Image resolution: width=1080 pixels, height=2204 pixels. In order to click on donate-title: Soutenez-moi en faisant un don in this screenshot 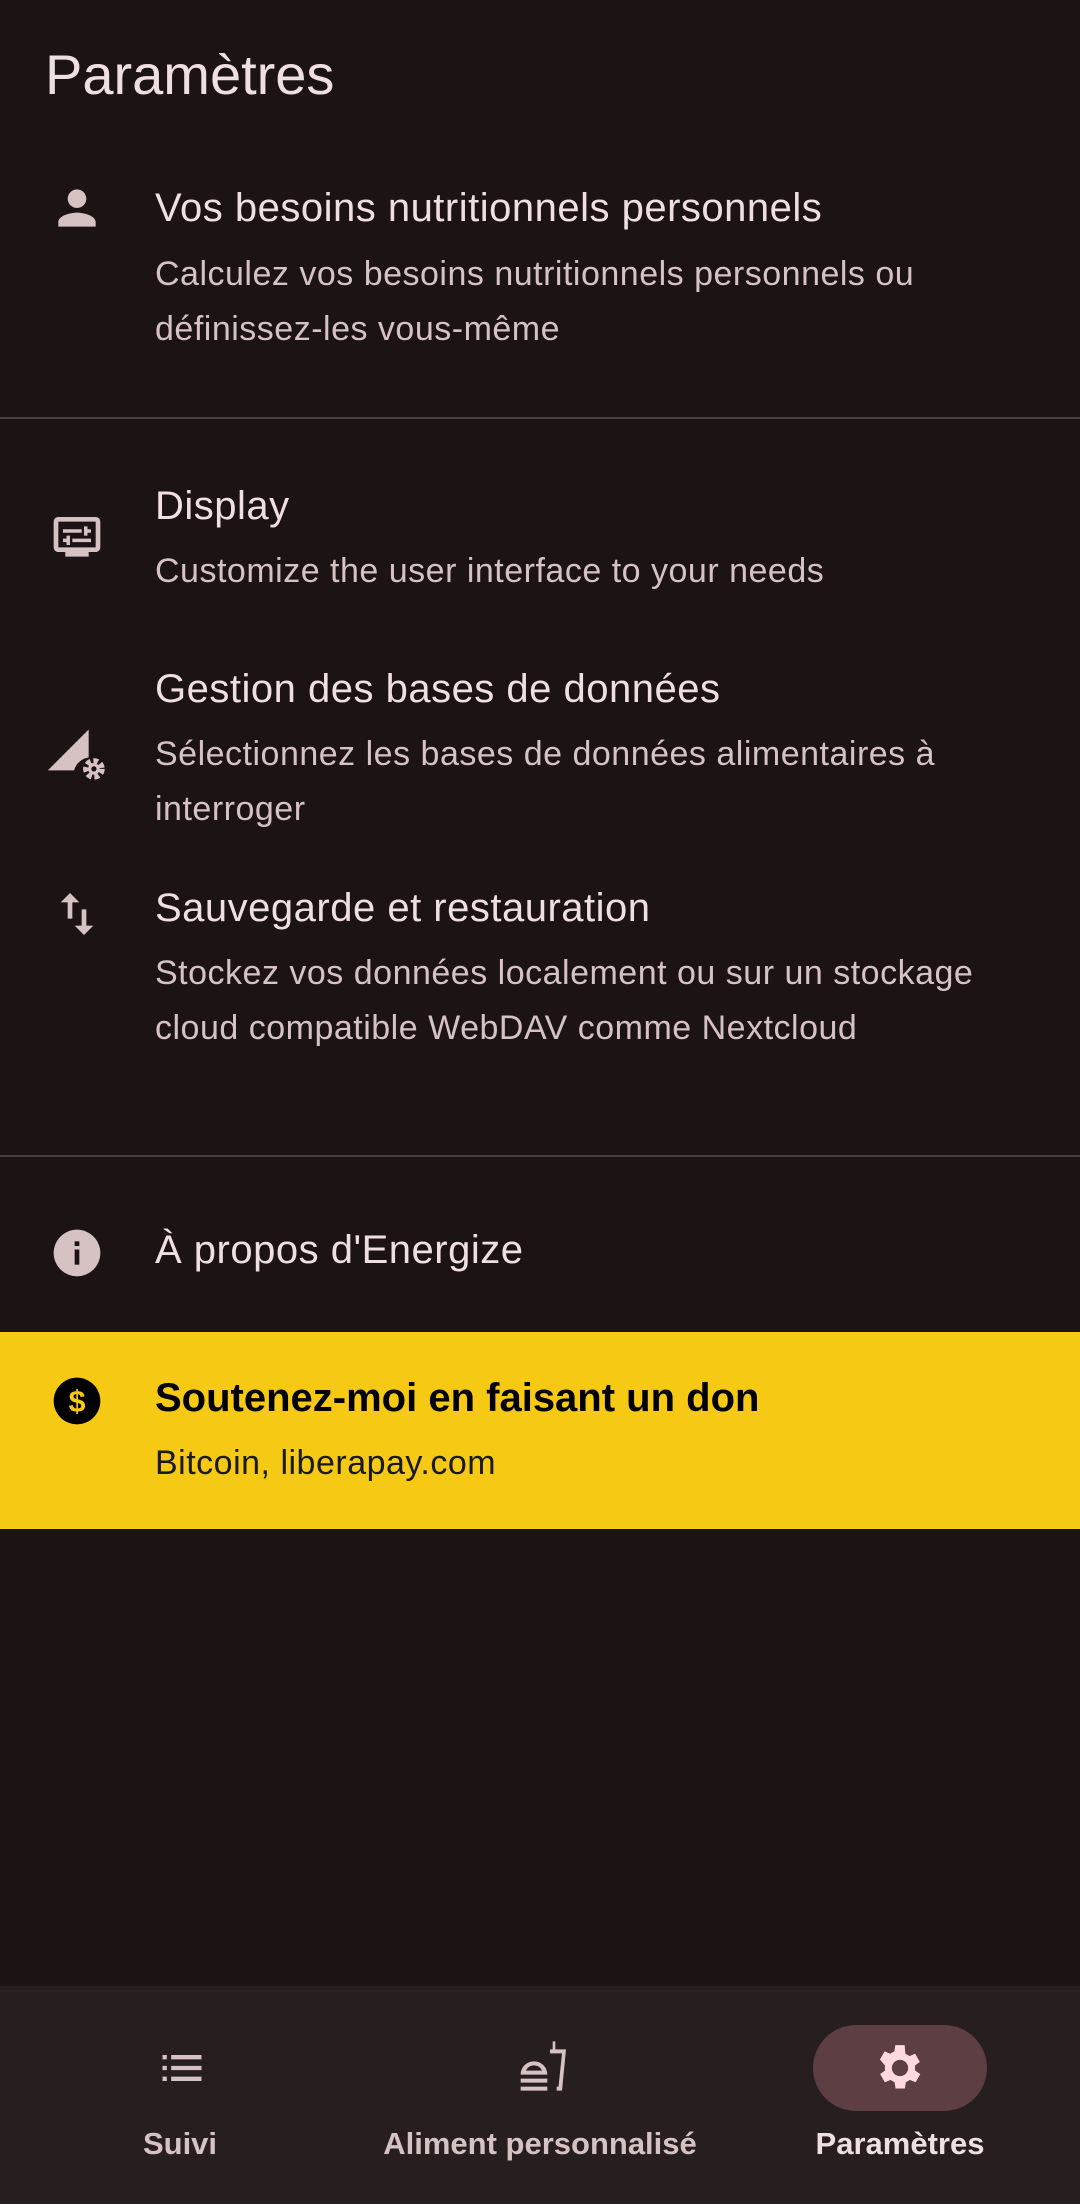, I will do `click(457, 1398)`.